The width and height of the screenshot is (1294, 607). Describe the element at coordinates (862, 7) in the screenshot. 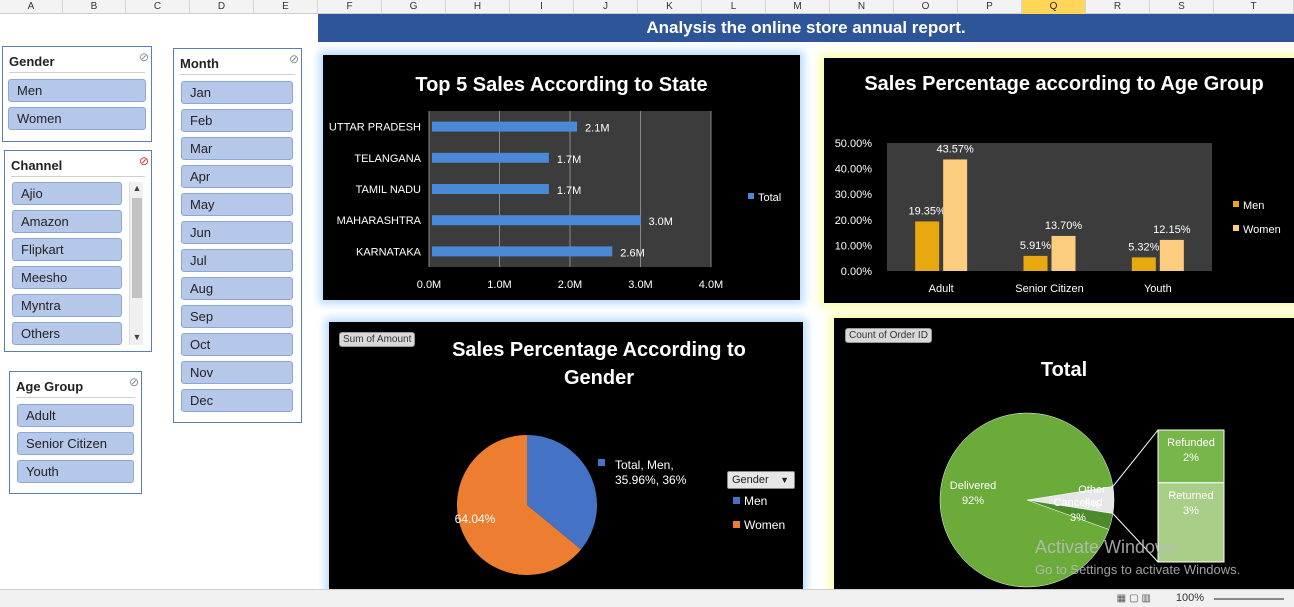

I see `column-header-n: N` at that location.